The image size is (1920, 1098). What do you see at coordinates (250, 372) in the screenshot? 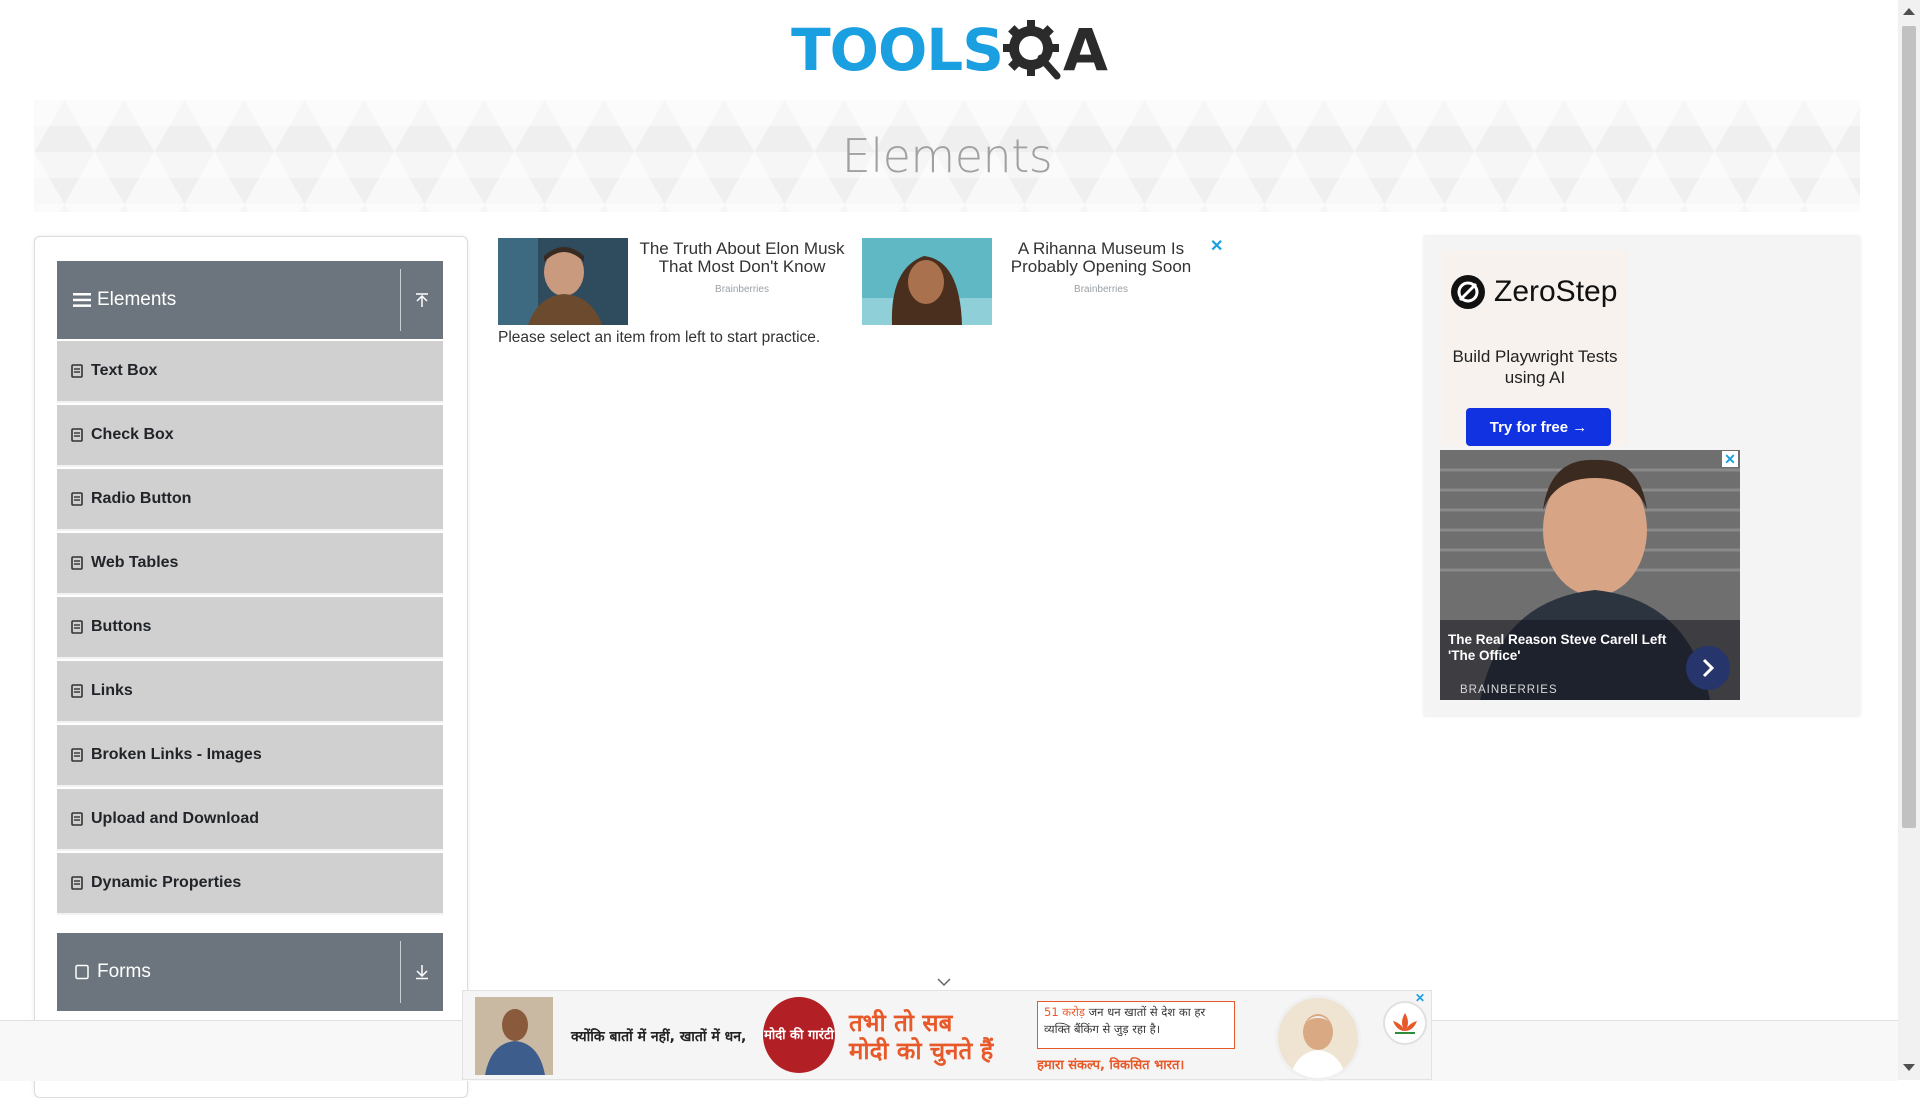
I see `sidebar-item-text-box: Text Box` at bounding box center [250, 372].